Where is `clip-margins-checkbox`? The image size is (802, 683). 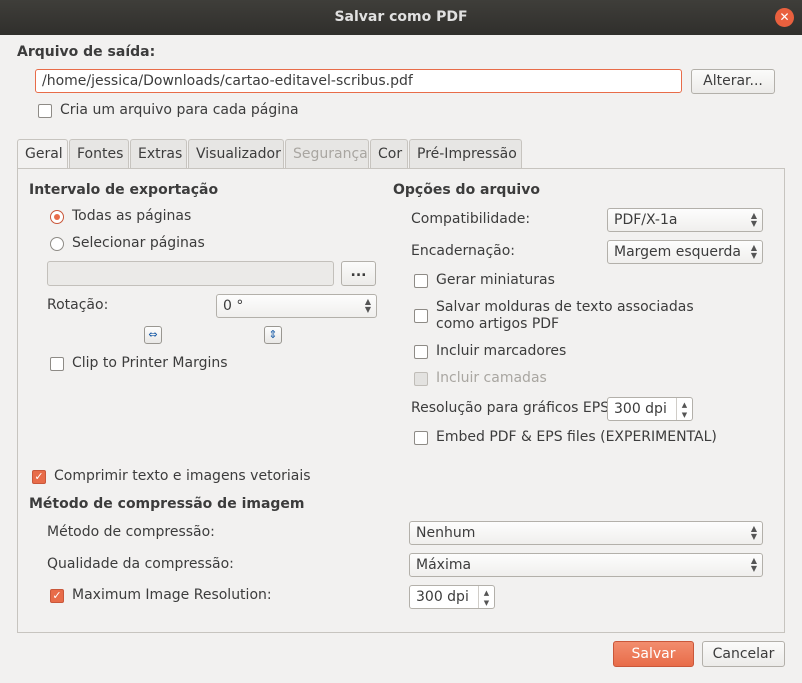
clip-margins-checkbox is located at coordinates (57, 364).